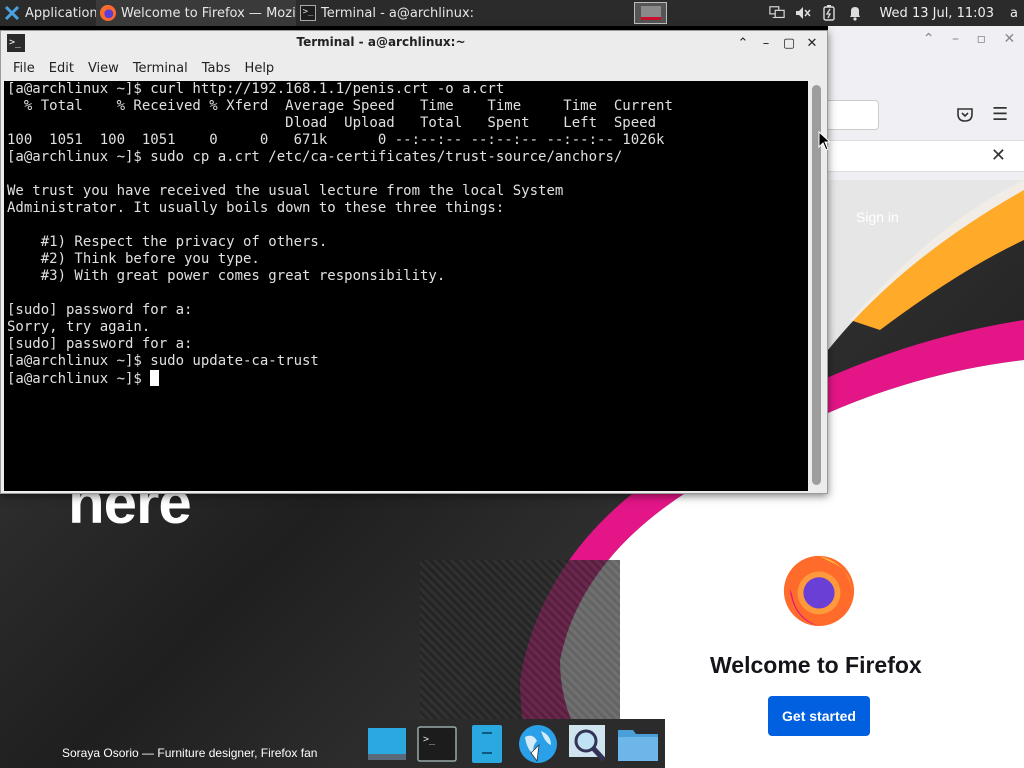 The width and height of the screenshot is (1024, 768). Describe the element at coordinates (650, 13) in the screenshot. I see `workspace-switcher` at that location.